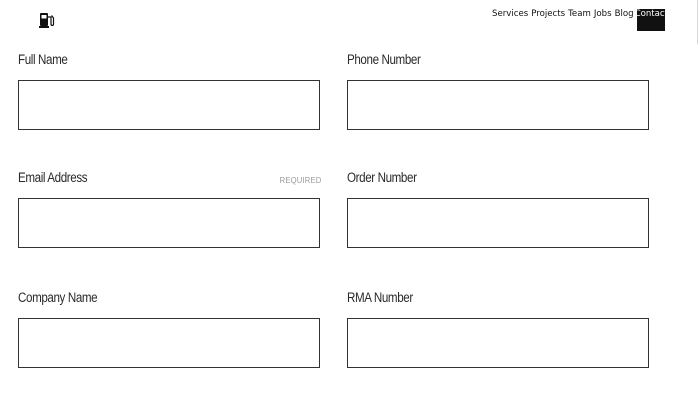  Describe the element at coordinates (380, 297) in the screenshot. I see `rma-number-label: RMA Number` at that location.